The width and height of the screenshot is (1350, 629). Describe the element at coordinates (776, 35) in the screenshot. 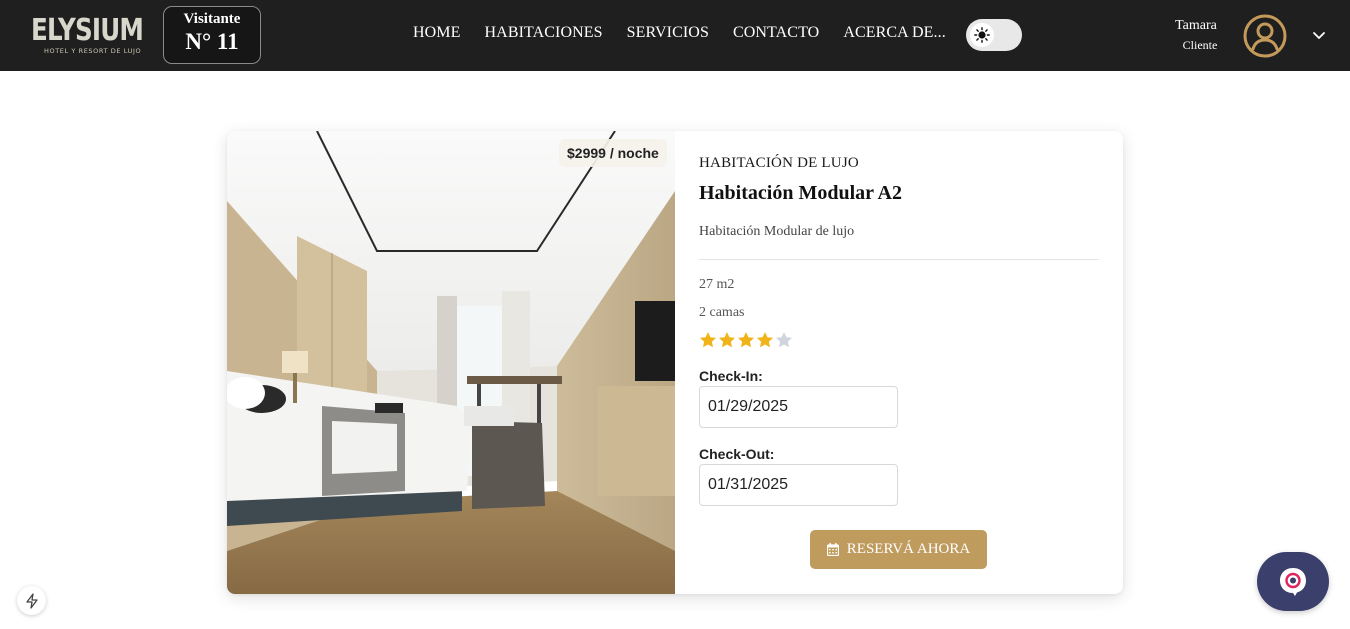

I see `nav-contacto: CONTACTO` at that location.